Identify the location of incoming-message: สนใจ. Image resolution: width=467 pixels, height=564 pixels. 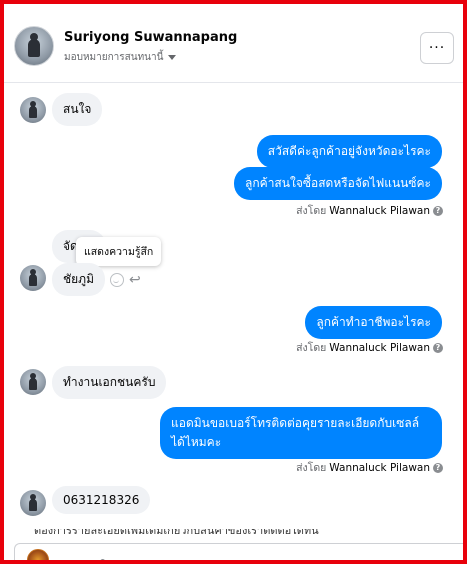
(77, 109).